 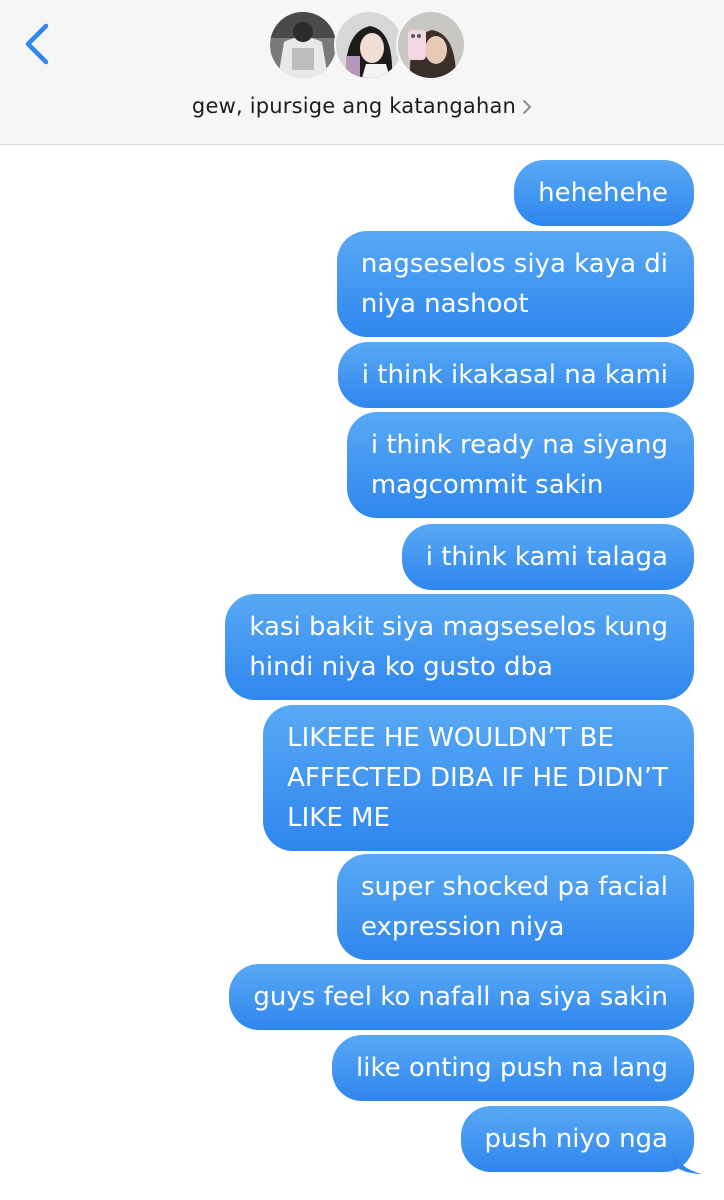 I want to click on chevron-right-icon, so click(x=527, y=108).